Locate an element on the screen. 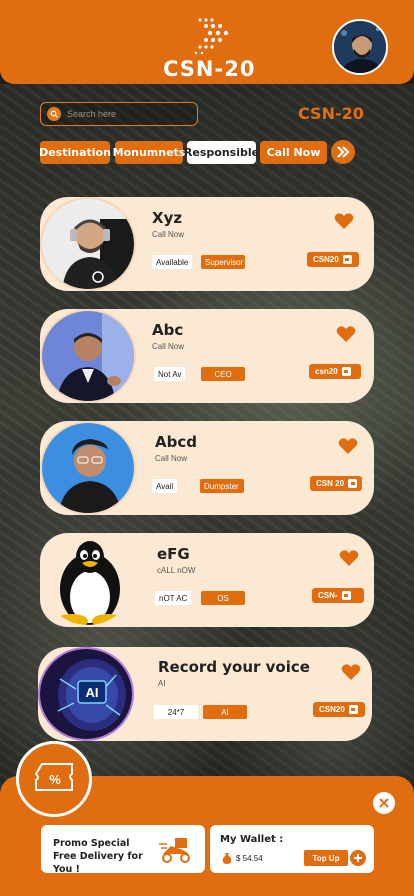 The height and width of the screenshot is (896, 414). logo-text: CSN-20 is located at coordinates (209, 69).